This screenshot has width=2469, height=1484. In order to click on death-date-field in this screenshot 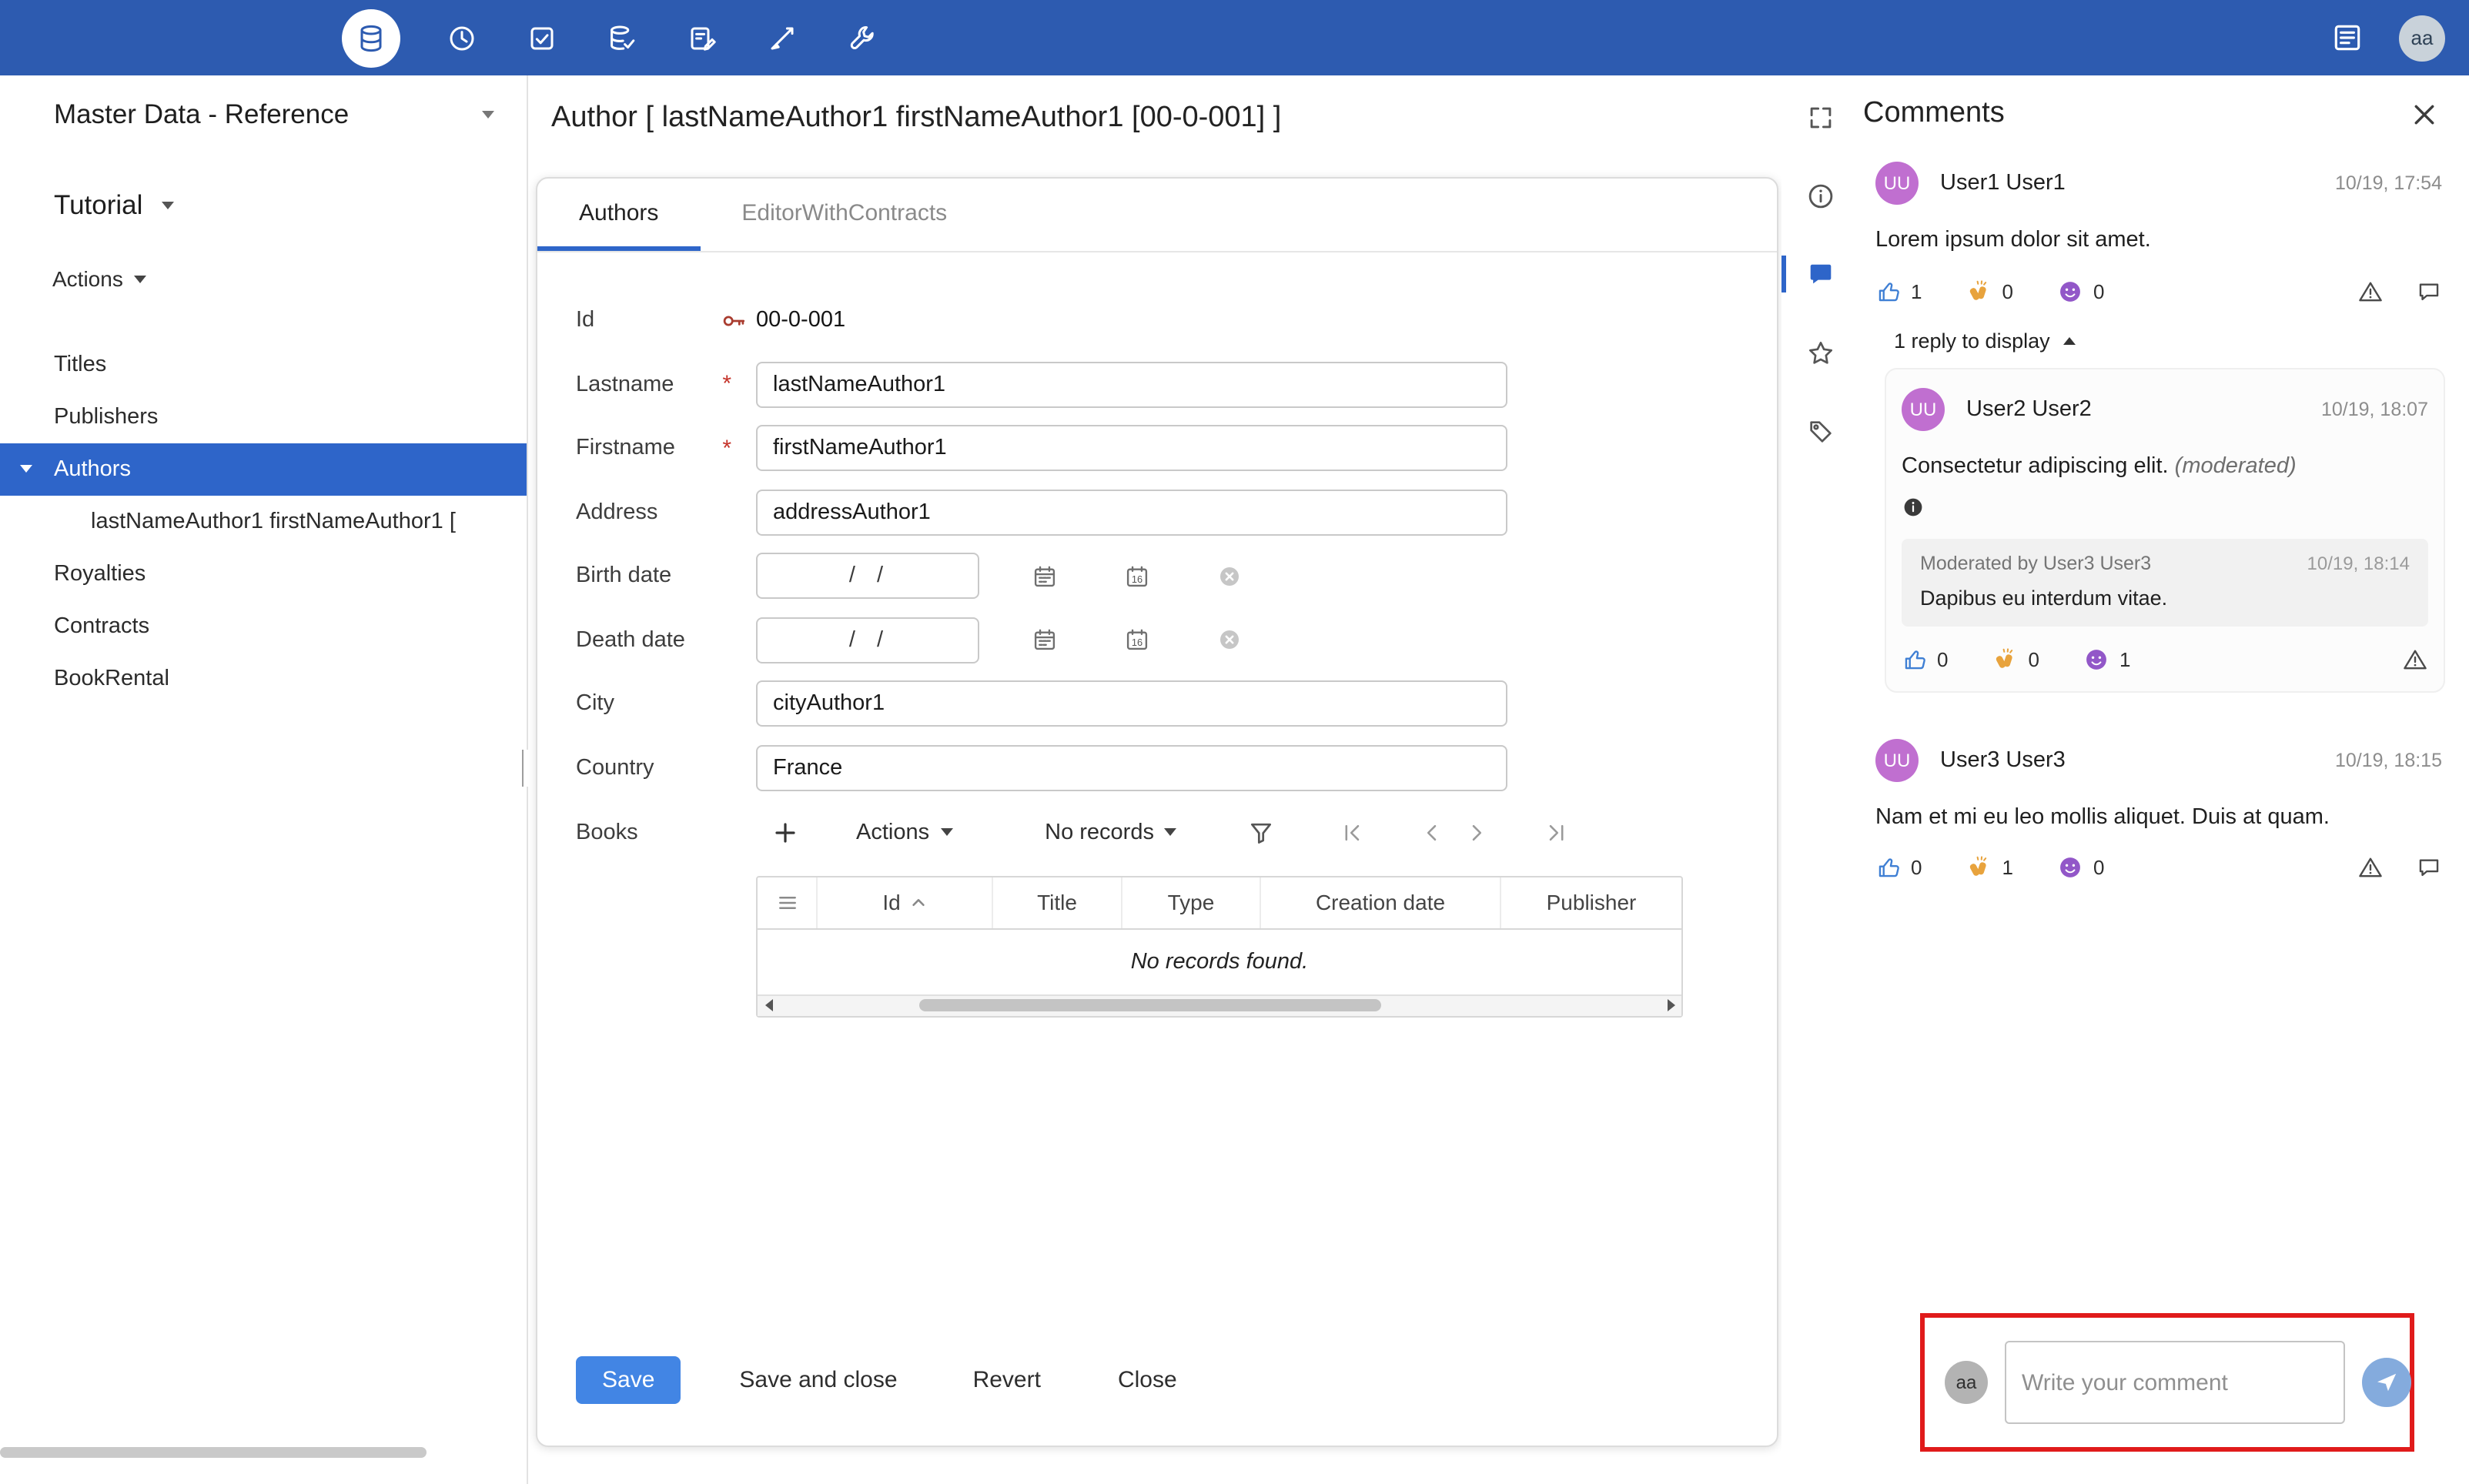, I will do `click(868, 640)`.